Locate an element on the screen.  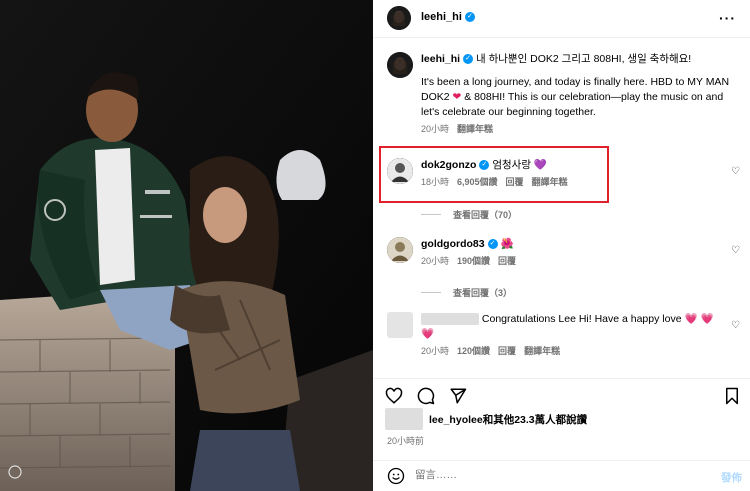
view-replies-label: 查看回覆（3） is located at coordinates (483, 293).